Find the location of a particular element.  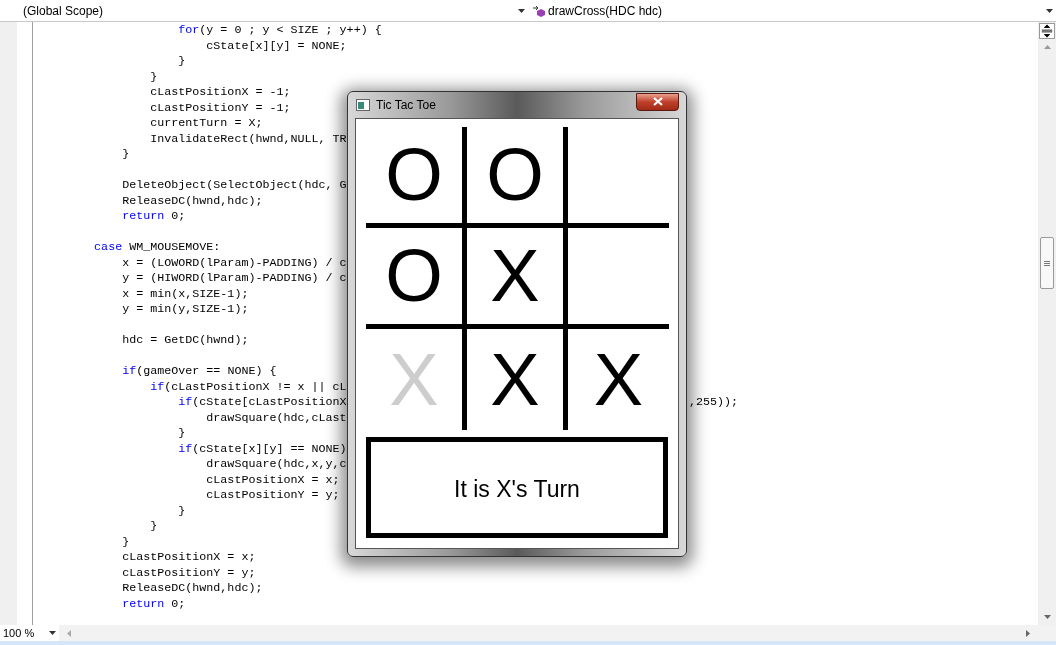

window-title: Tic Tac Toe is located at coordinates (406, 105).